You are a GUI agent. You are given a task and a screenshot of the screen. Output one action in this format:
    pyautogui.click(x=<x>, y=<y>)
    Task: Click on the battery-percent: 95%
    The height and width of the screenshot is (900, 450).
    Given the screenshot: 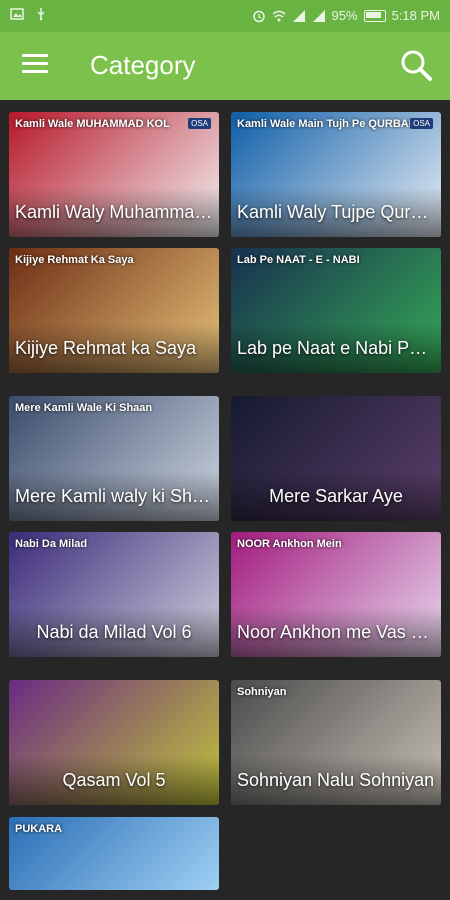 What is the action you would take?
    pyautogui.click(x=344, y=15)
    